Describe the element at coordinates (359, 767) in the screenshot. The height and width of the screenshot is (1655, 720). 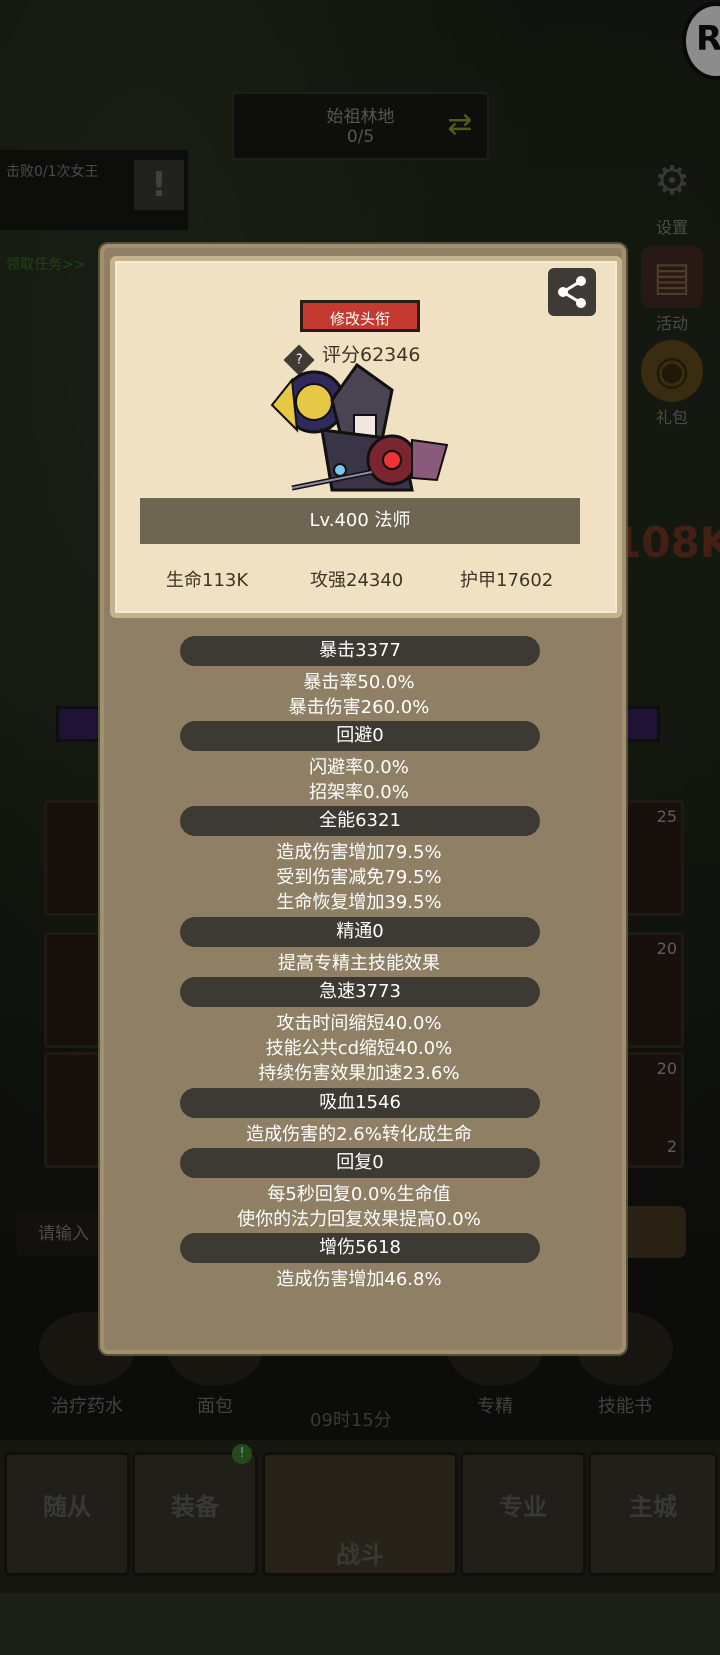
I see `stat-line: 闪避率0.0%` at that location.